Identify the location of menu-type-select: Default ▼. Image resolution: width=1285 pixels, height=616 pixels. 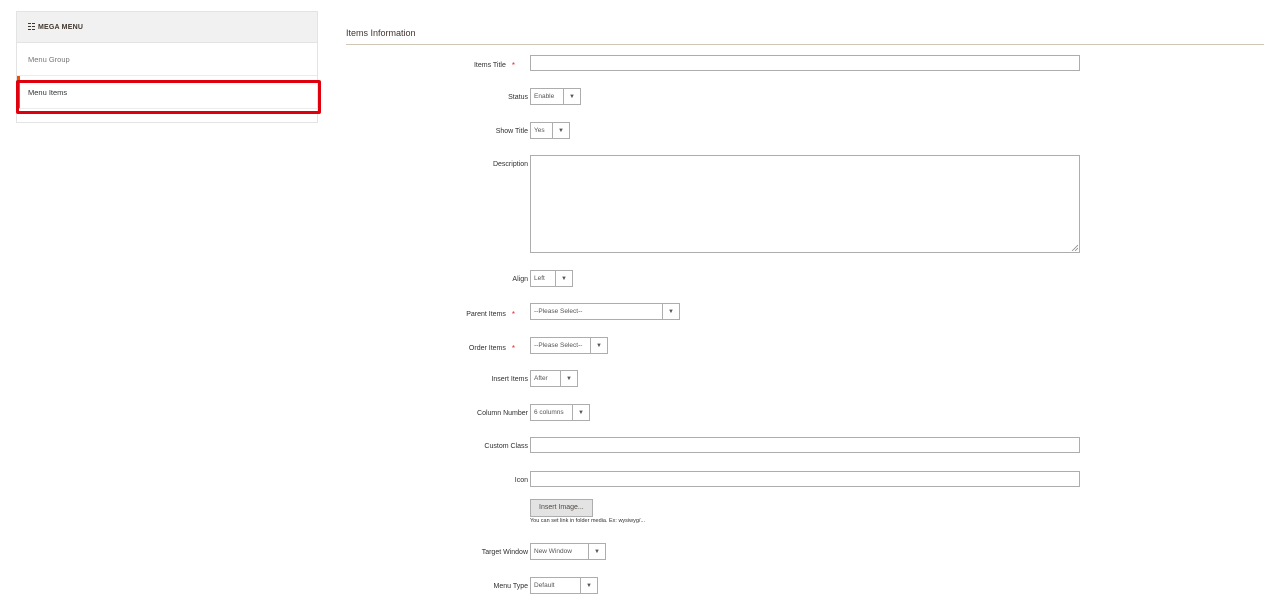
(564, 585).